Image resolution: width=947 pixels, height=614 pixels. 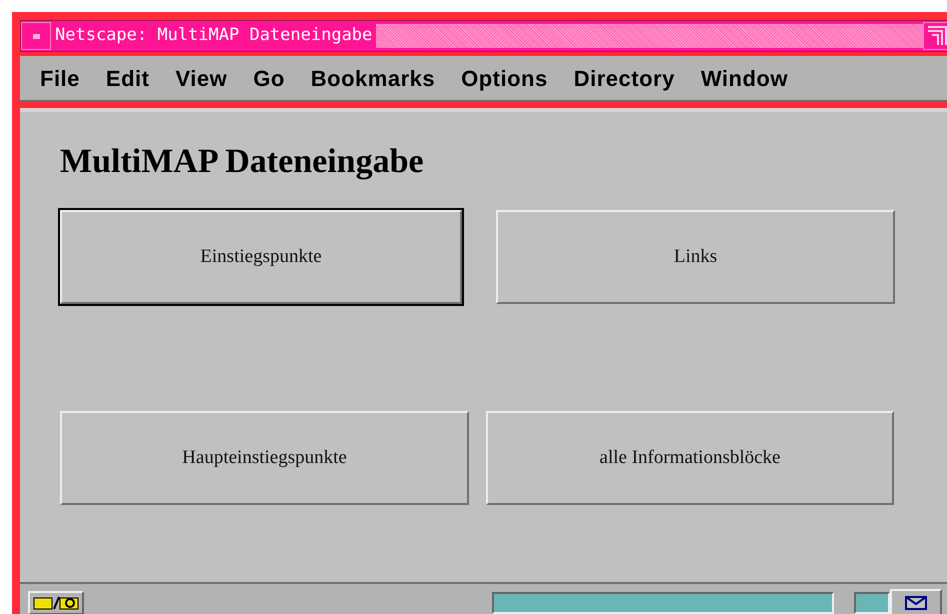 I want to click on page-heading: MultiMAP Dateneingabe, so click(x=242, y=162).